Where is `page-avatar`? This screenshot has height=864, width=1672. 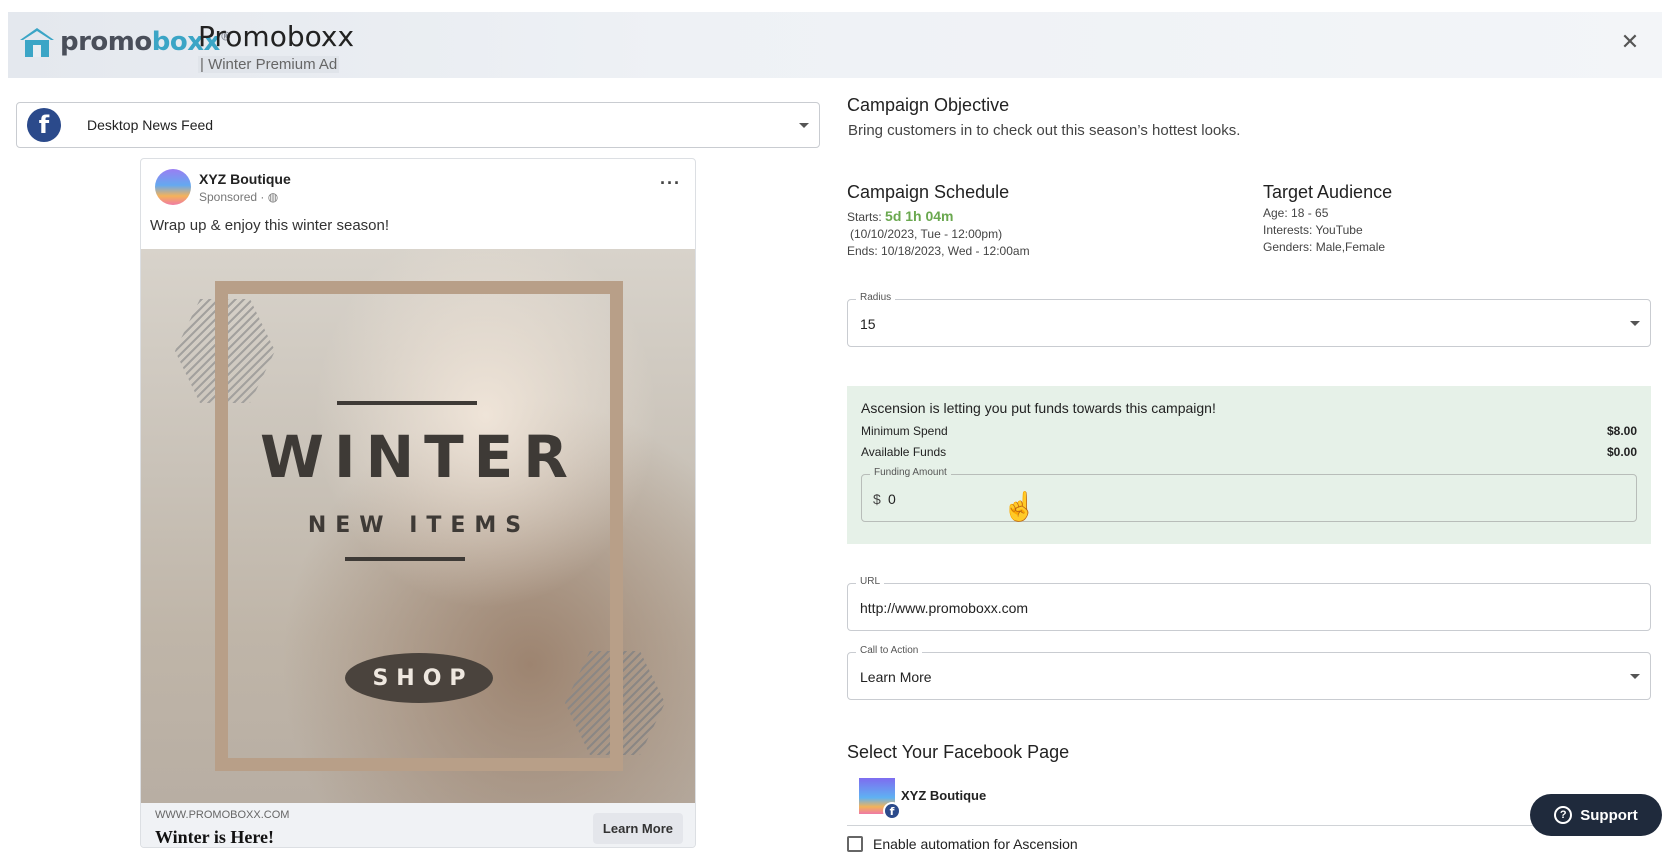 page-avatar is located at coordinates (173, 187).